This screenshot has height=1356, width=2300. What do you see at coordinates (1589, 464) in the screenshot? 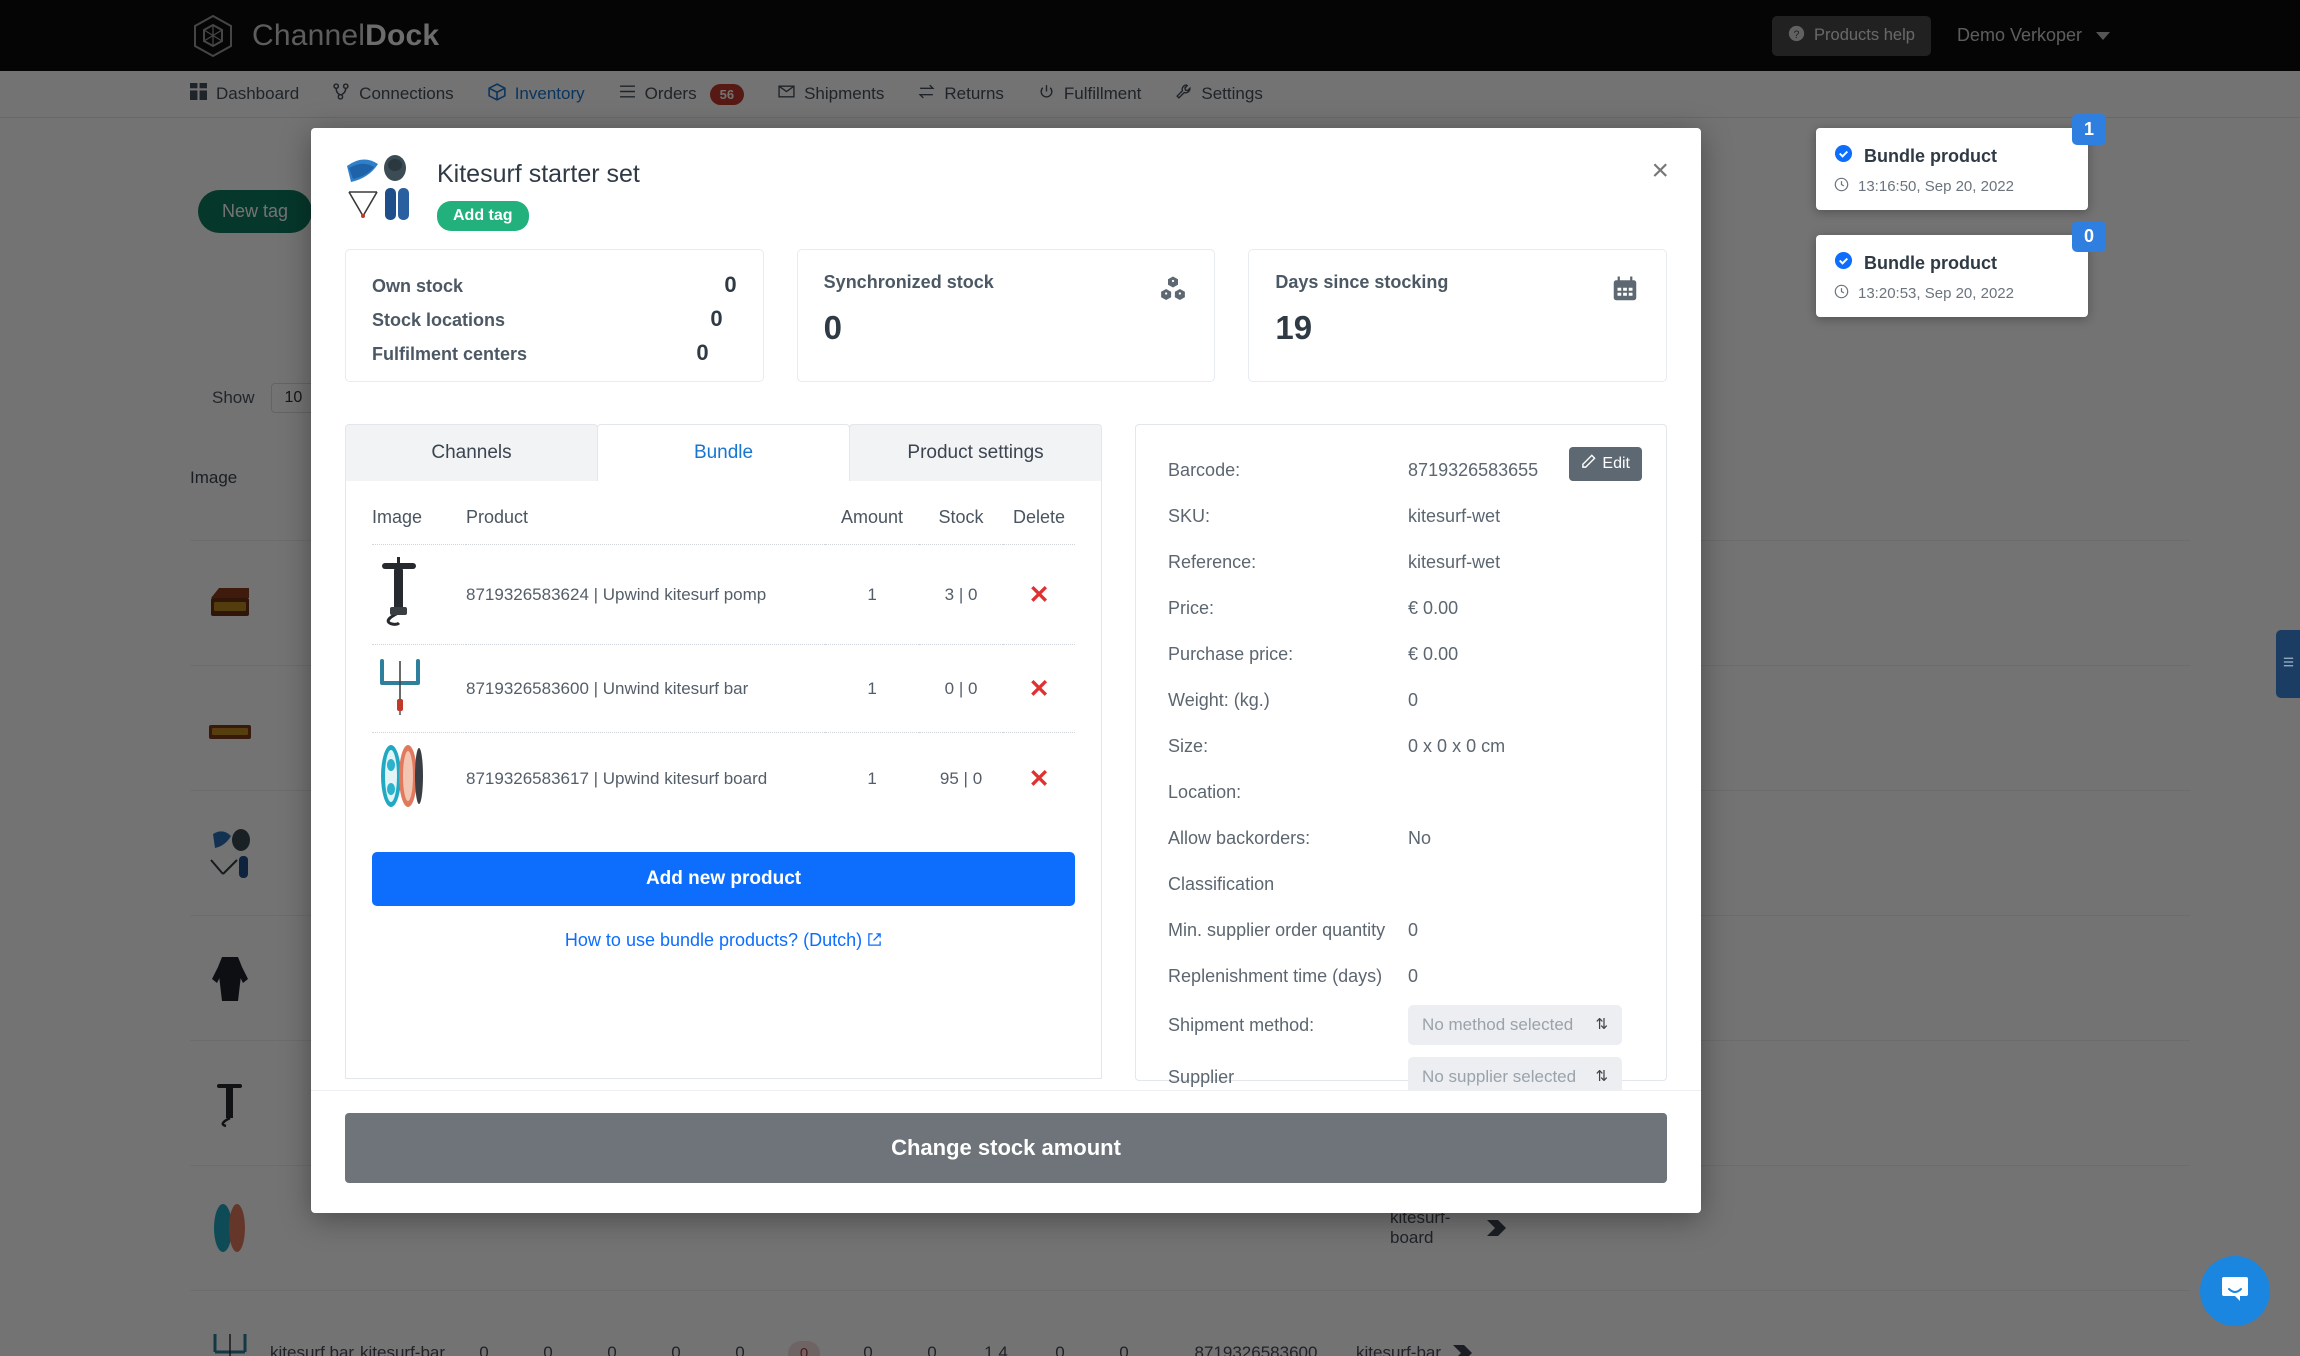
I see `pencil-icon` at bounding box center [1589, 464].